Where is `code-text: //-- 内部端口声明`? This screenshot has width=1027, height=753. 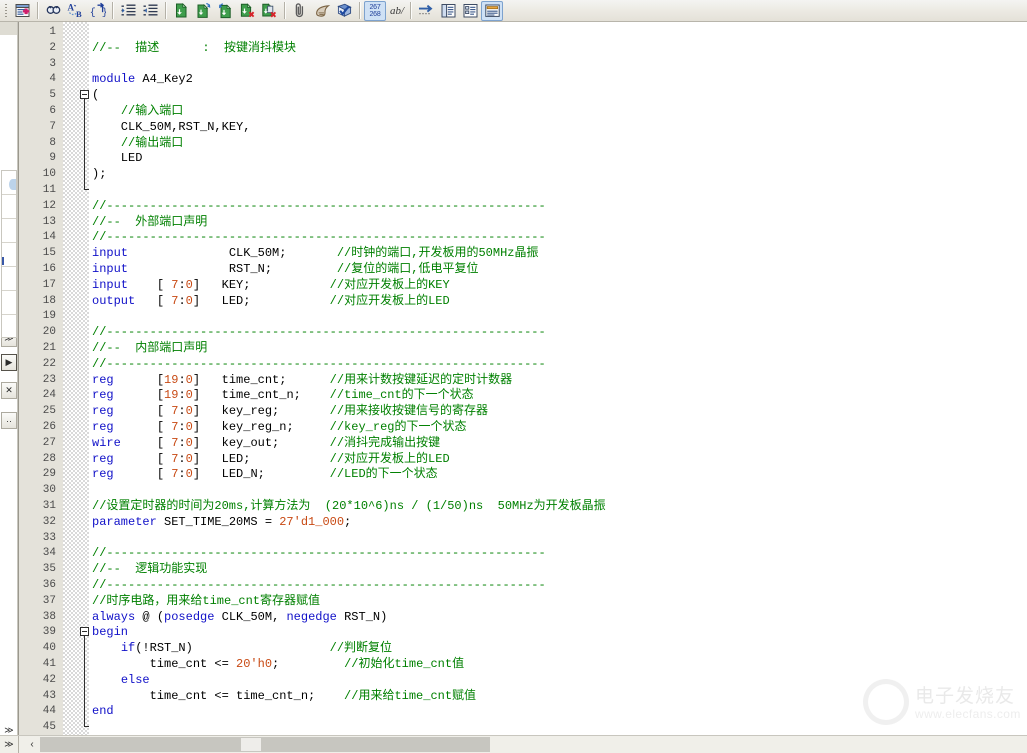
code-text: //-- 内部端口声明 is located at coordinates (149, 348).